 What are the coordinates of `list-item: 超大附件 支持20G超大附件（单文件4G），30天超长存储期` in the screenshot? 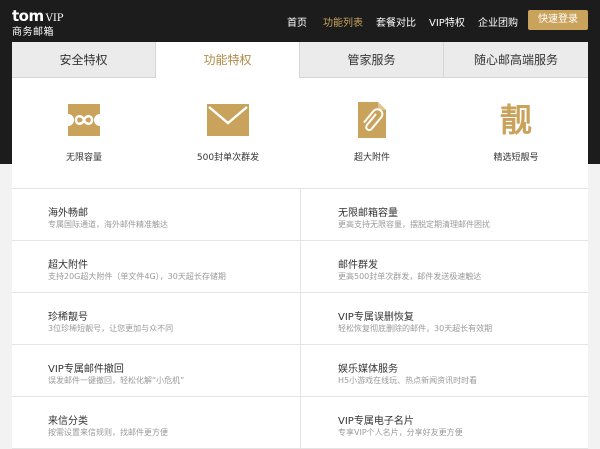 It's located at (156, 267).